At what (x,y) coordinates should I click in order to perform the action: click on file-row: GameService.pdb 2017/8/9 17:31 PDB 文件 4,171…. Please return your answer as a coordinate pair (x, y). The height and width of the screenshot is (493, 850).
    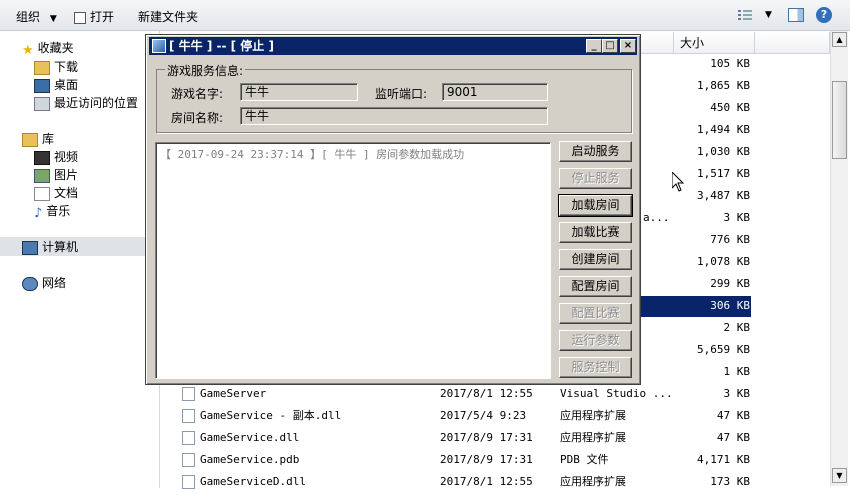
    Looking at the image, I should click on (496, 460).